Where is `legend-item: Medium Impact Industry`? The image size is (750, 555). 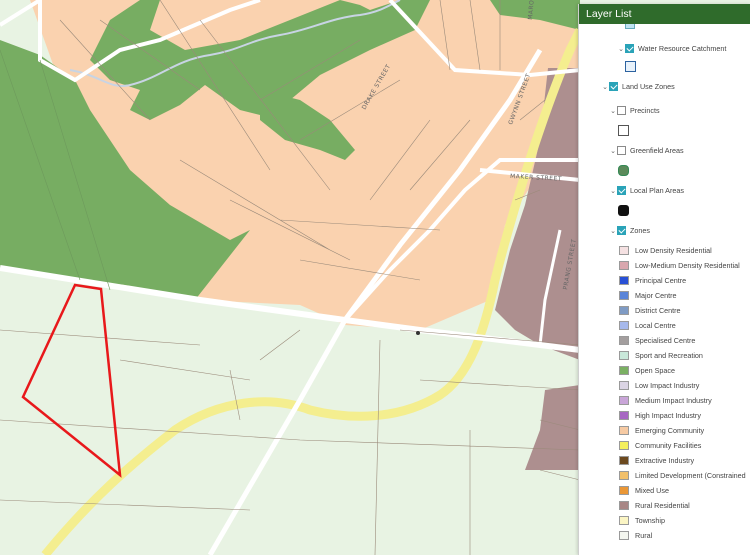
legend-item: Medium Impact Industry is located at coordinates (665, 400).